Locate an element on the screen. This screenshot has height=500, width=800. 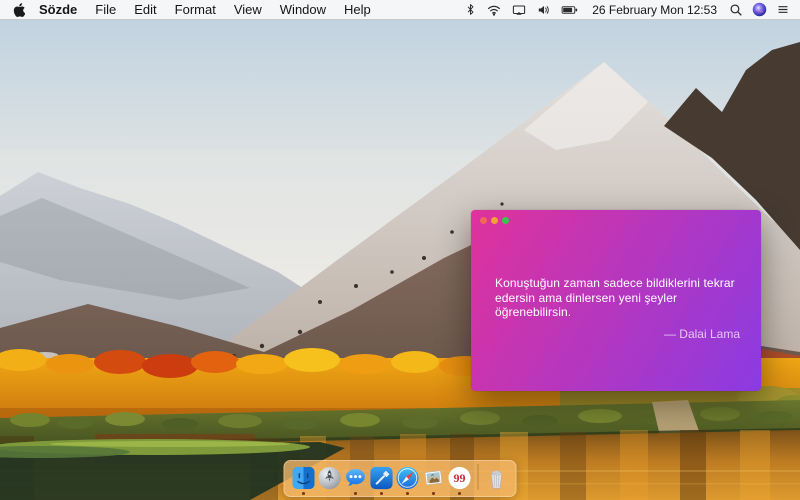
safari-icon is located at coordinates (407, 478).